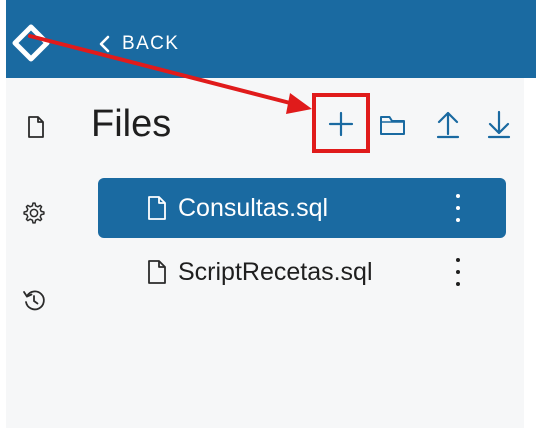  What do you see at coordinates (34, 213) in the screenshot?
I see `gear-icon` at bounding box center [34, 213].